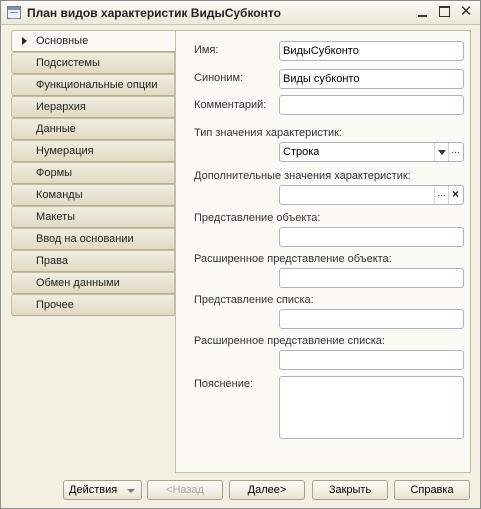 The height and width of the screenshot is (509, 481). Describe the element at coordinates (254, 300) in the screenshot. I see `list-repr-label: Представление списка:` at that location.